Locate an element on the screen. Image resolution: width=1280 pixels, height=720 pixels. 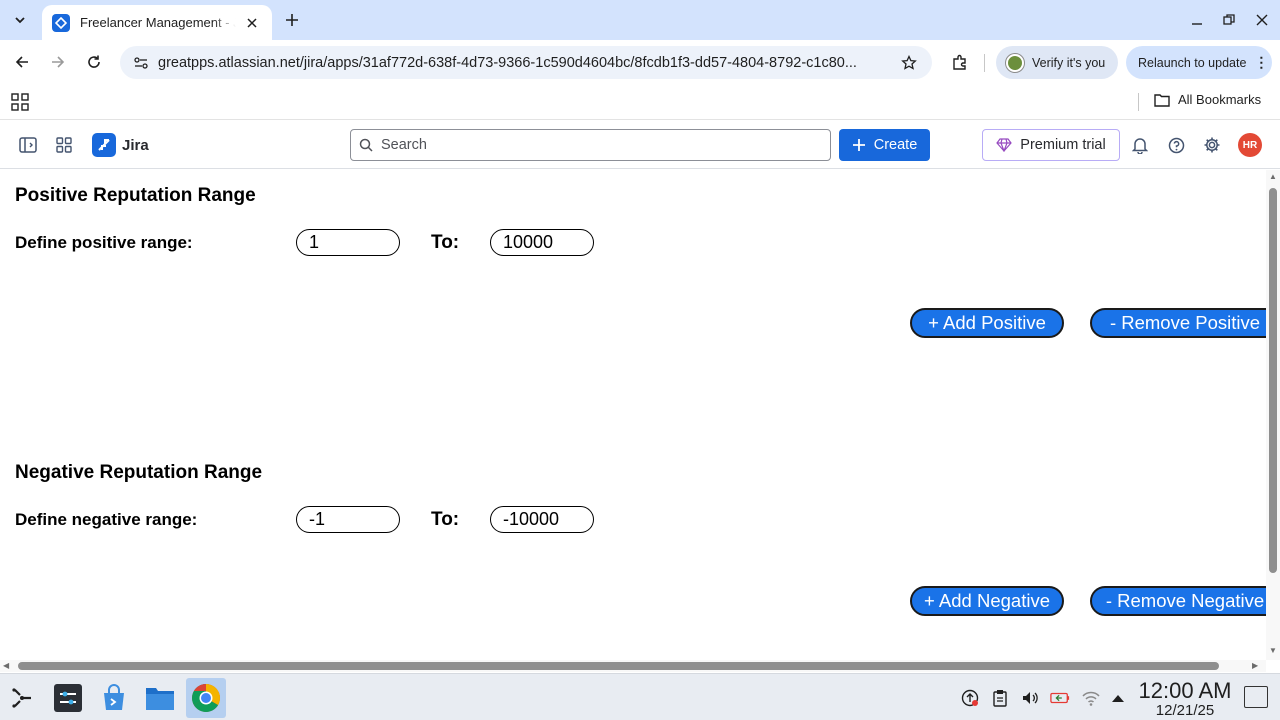
launcher-icon is located at coordinates (21, 698).